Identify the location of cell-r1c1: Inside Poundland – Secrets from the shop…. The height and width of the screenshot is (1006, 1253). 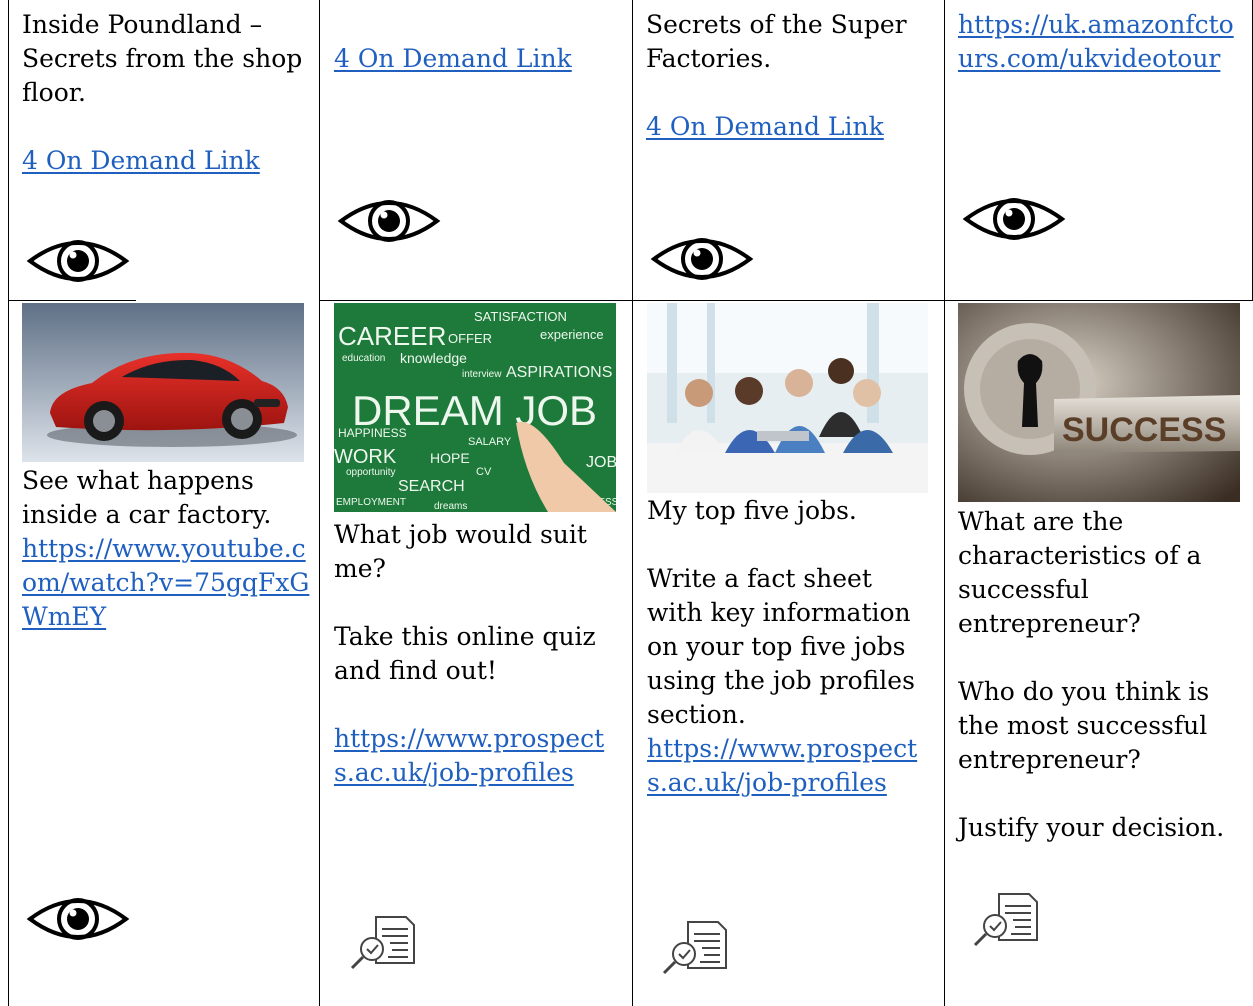
(167, 93).